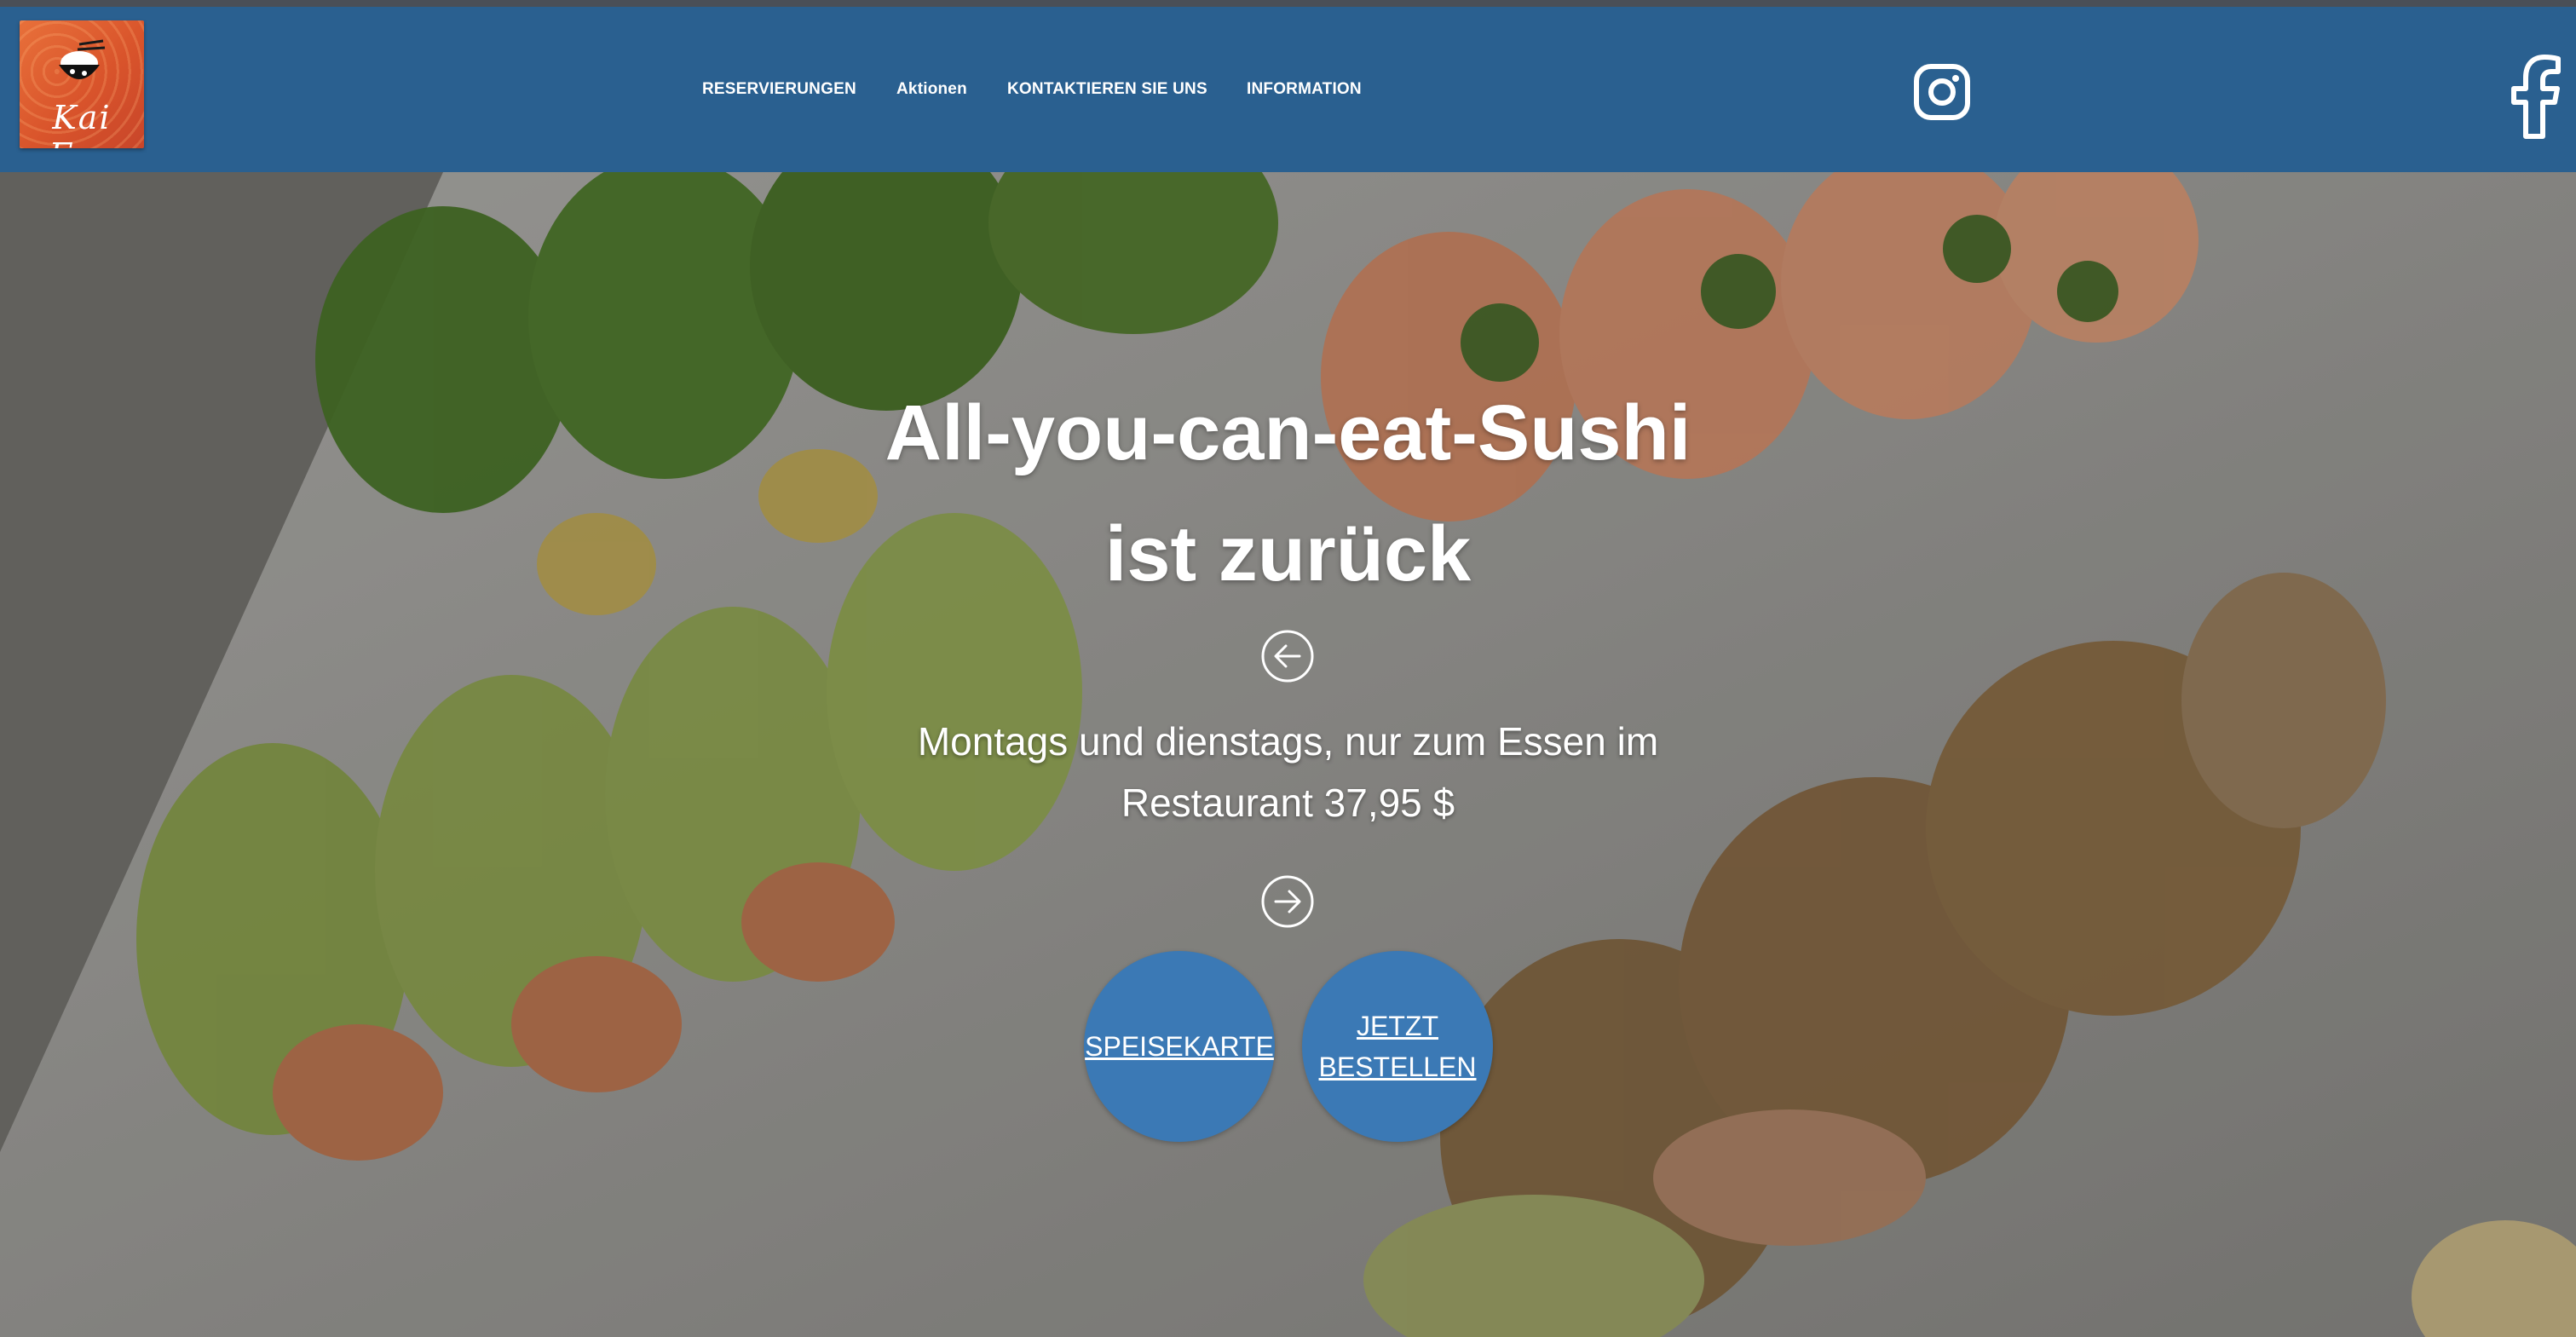 This screenshot has height=1337, width=2576. Describe the element at coordinates (82, 84) in the screenshot. I see `kai-fan-logo: Kai Fan` at that location.